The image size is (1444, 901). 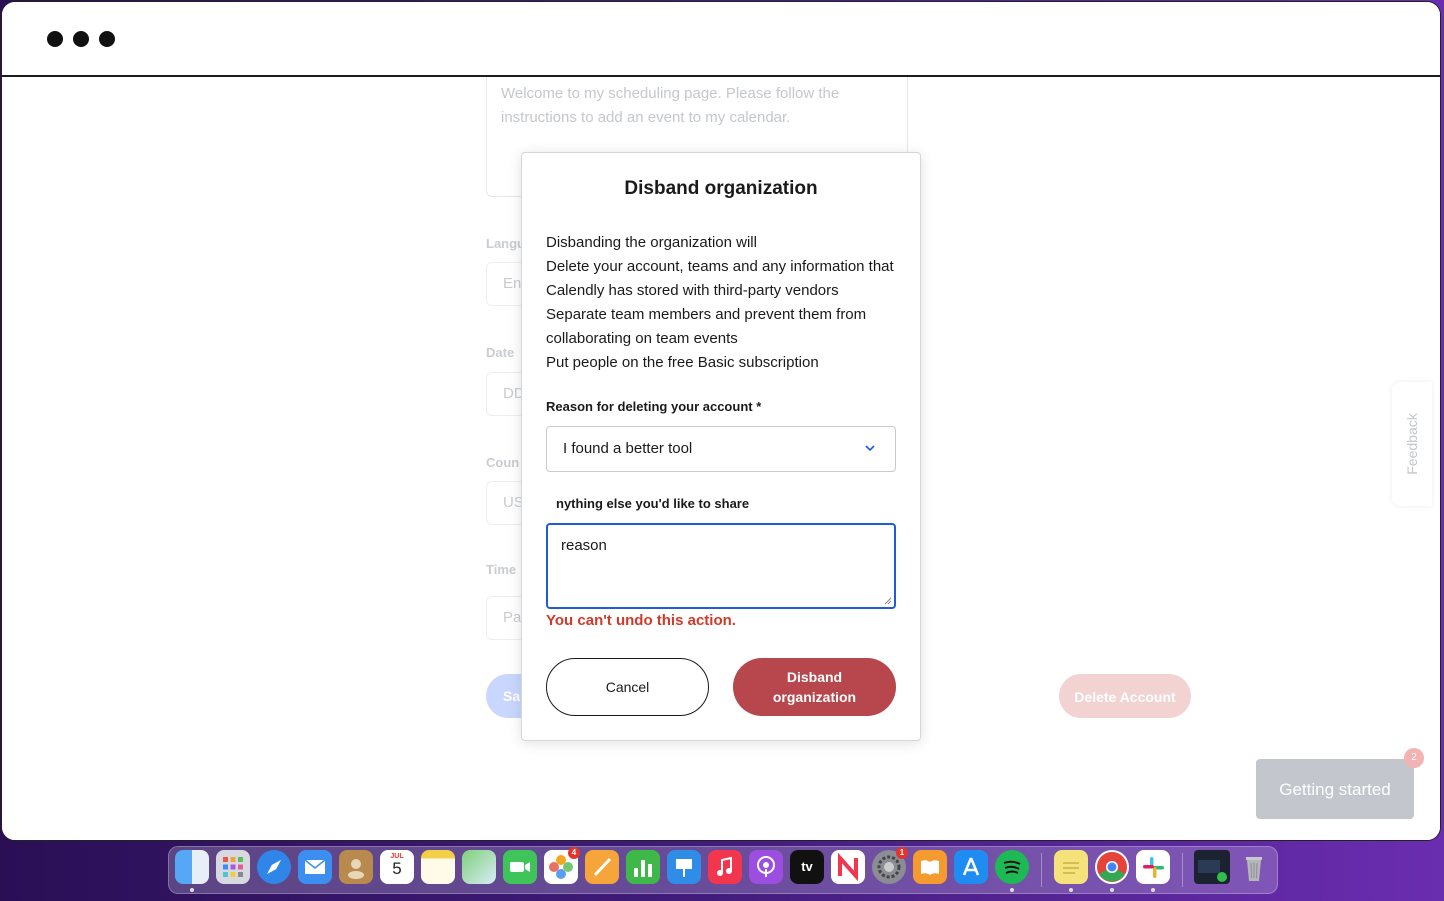 What do you see at coordinates (81, 39) in the screenshot?
I see `minimize-window-button` at bounding box center [81, 39].